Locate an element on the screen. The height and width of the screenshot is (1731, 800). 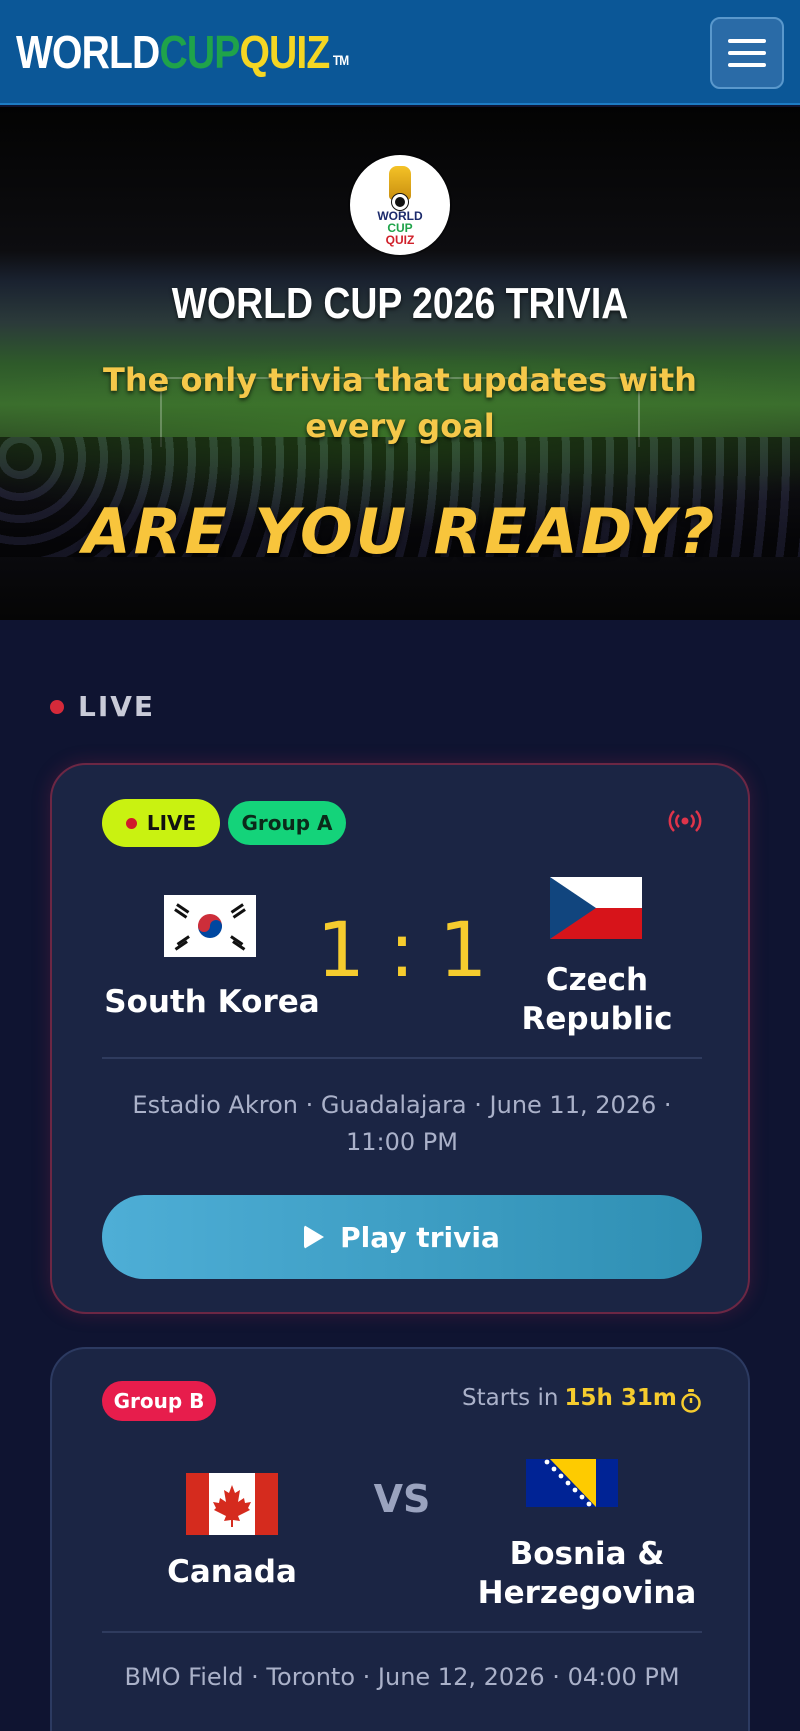
timer-icon is located at coordinates (691, 1401).